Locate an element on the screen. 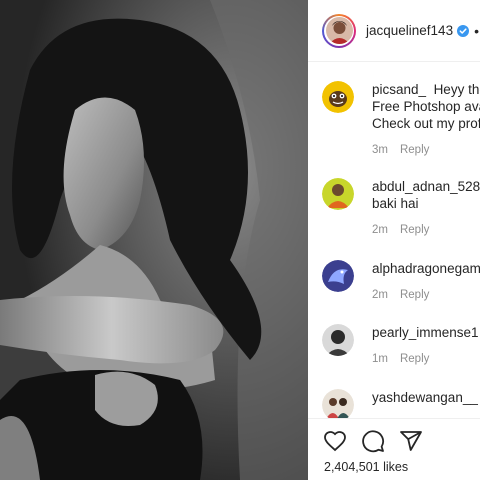 This screenshot has height=480, width=480. person-avatar is located at coordinates (338, 194).